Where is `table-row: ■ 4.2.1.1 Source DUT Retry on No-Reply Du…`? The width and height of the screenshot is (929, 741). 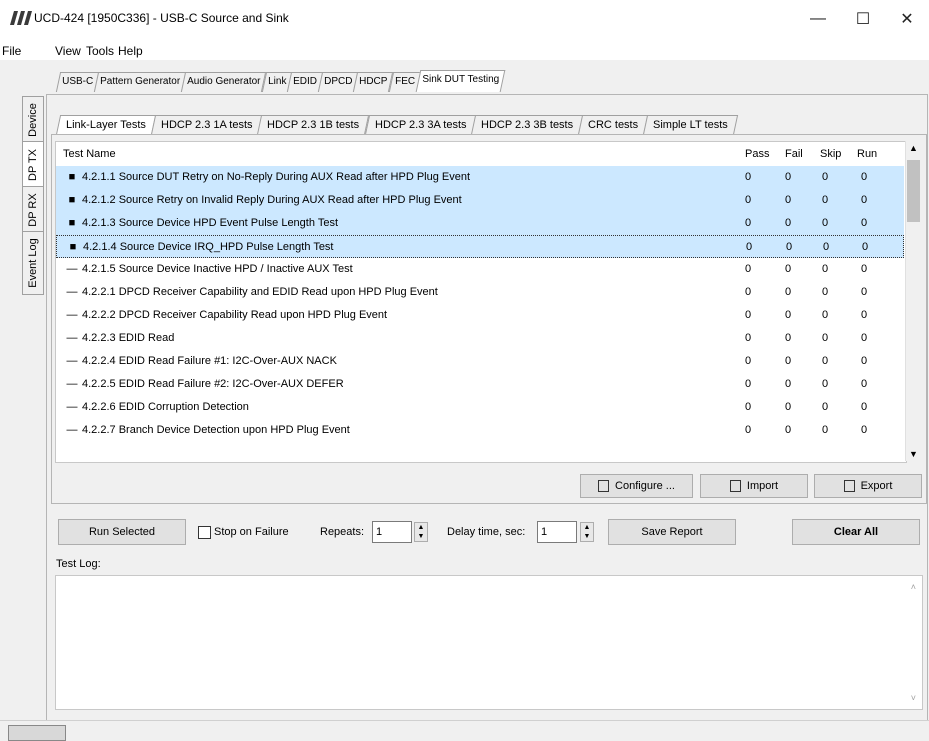 table-row: ■ 4.2.1.1 Source DUT Retry on No-Reply Du… is located at coordinates (480, 177).